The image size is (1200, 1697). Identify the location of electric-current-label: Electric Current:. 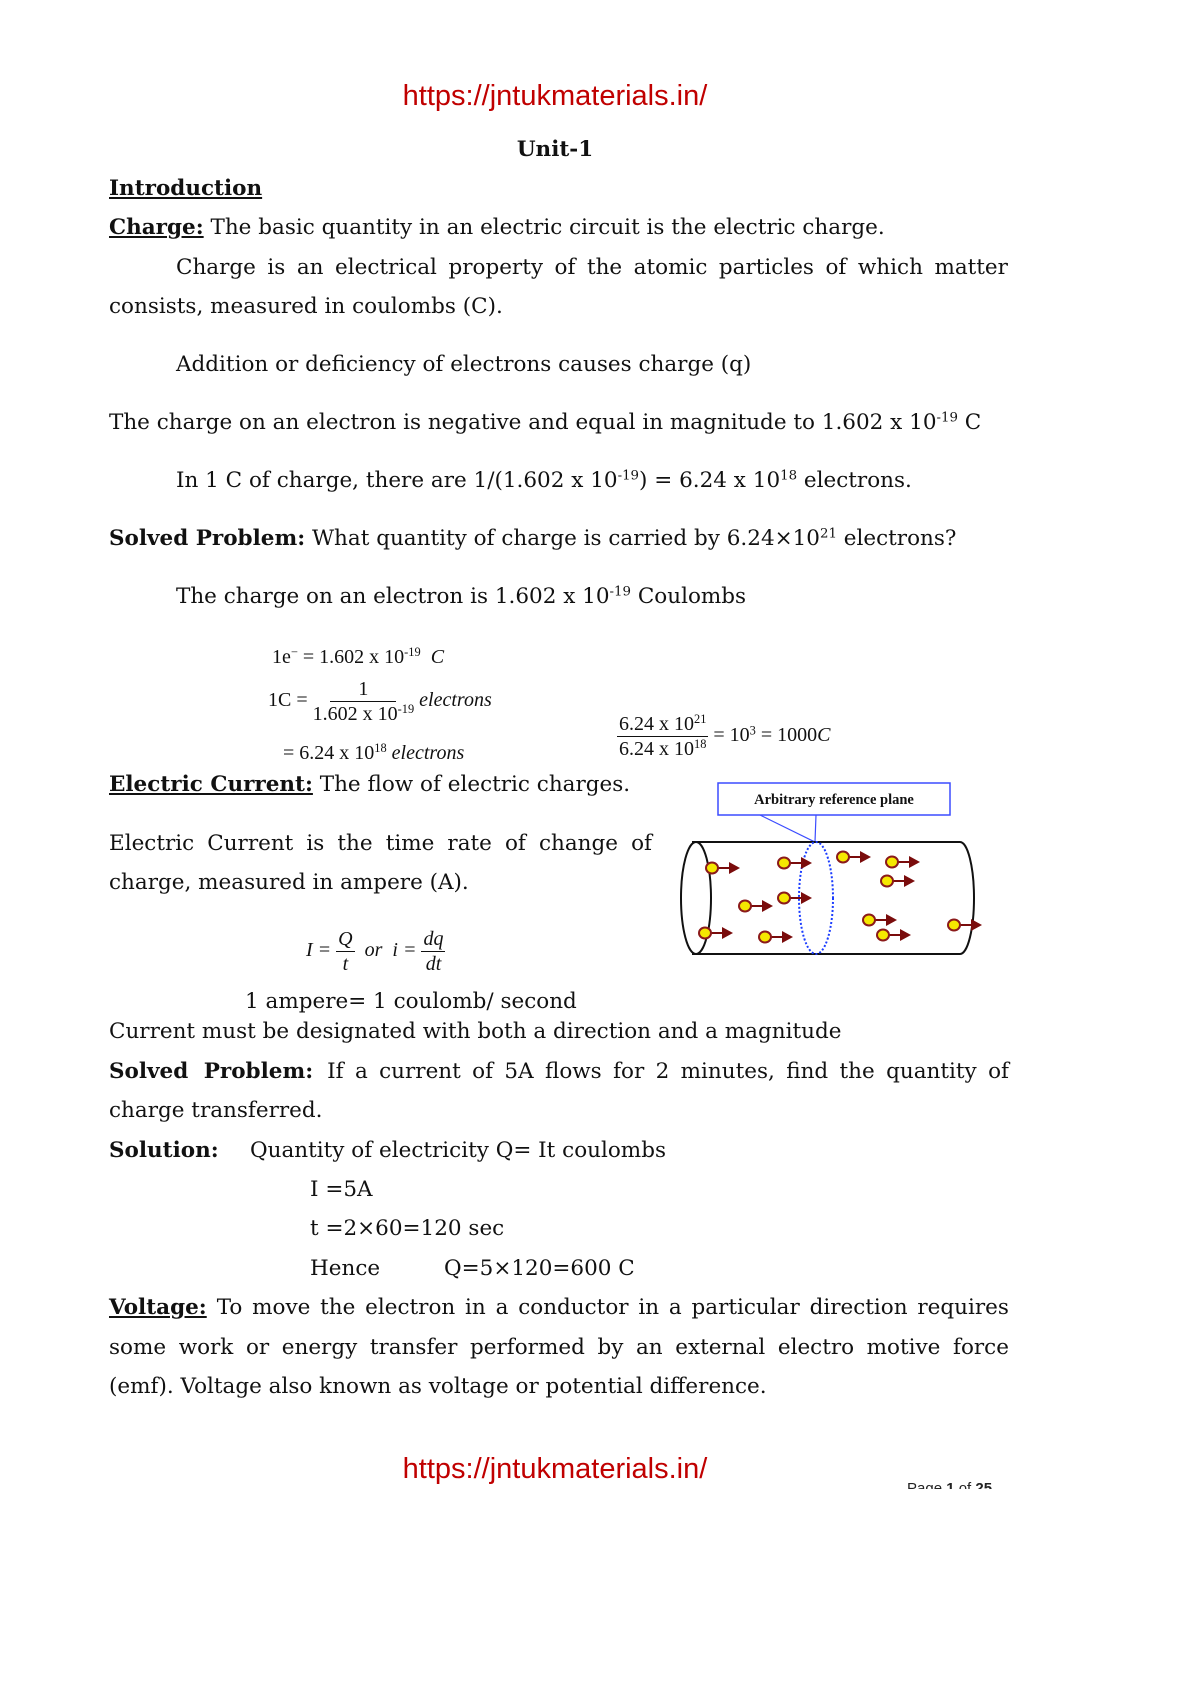
(211, 784).